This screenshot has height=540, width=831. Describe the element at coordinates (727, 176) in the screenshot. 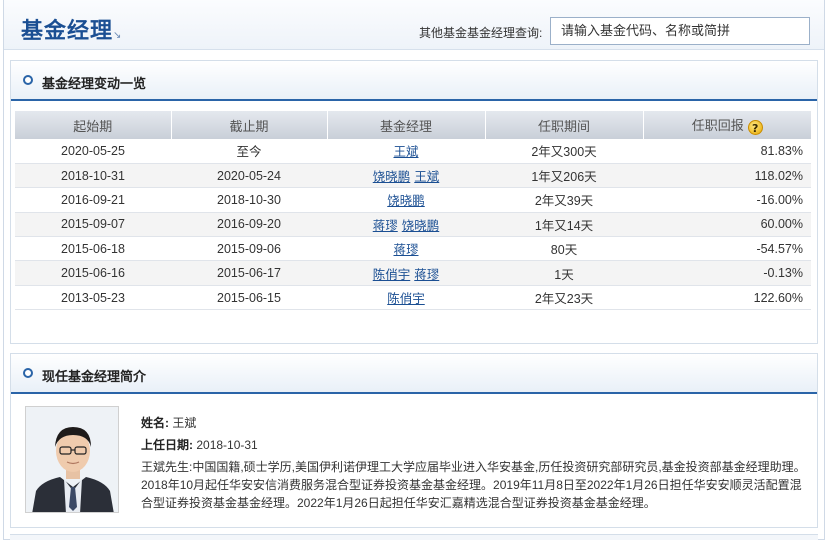

I see `return-cell: 118.02%` at that location.